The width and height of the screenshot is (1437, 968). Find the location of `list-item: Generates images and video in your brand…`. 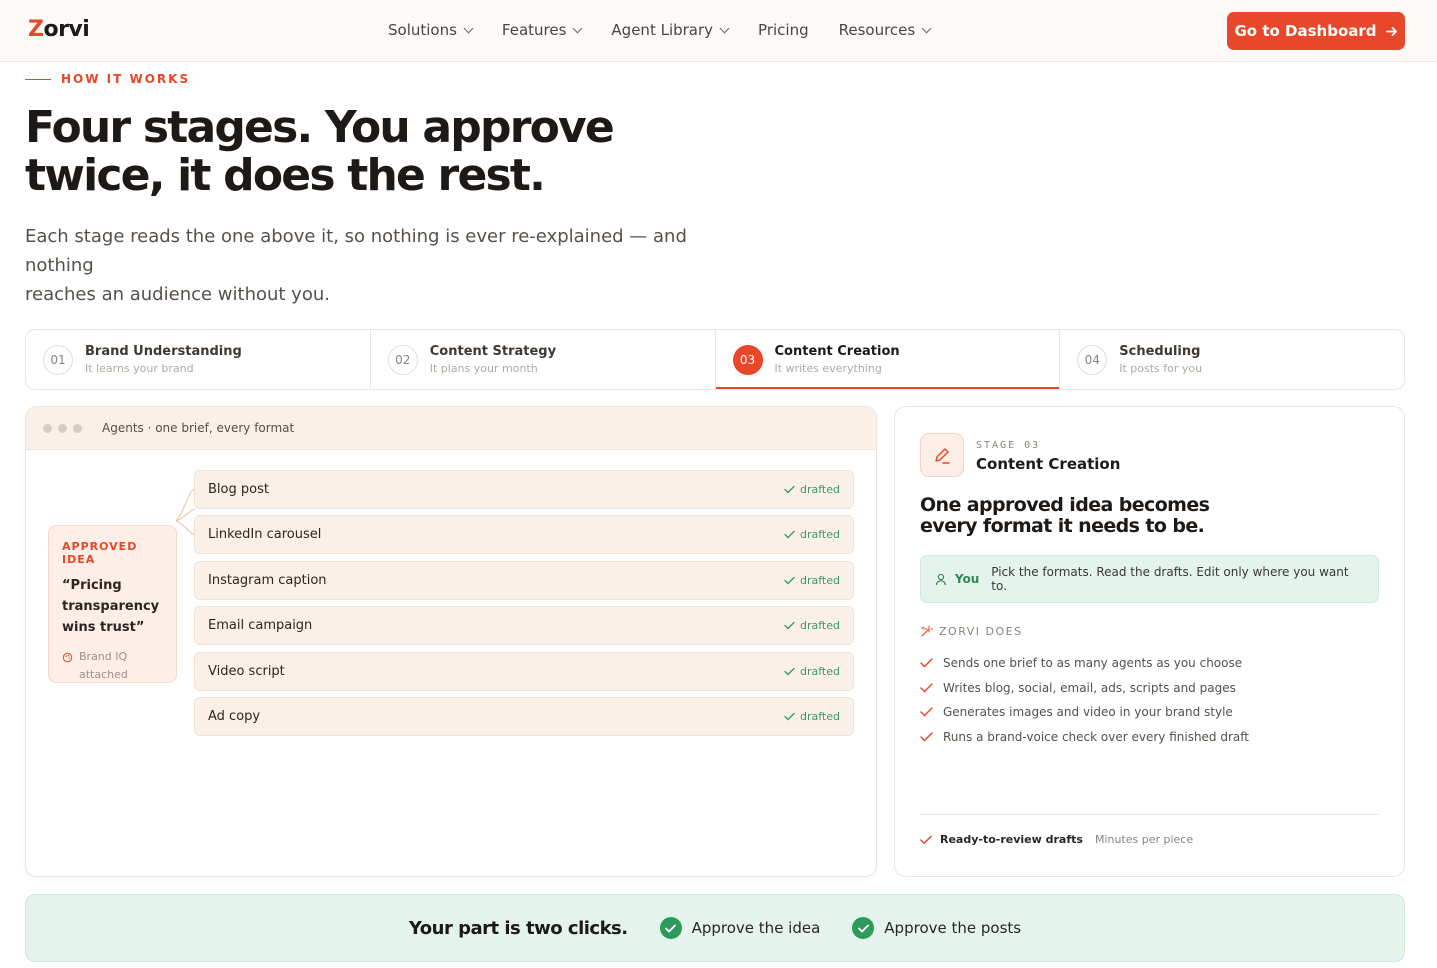

list-item: Generates images and video in your brand… is located at coordinates (1084, 712).